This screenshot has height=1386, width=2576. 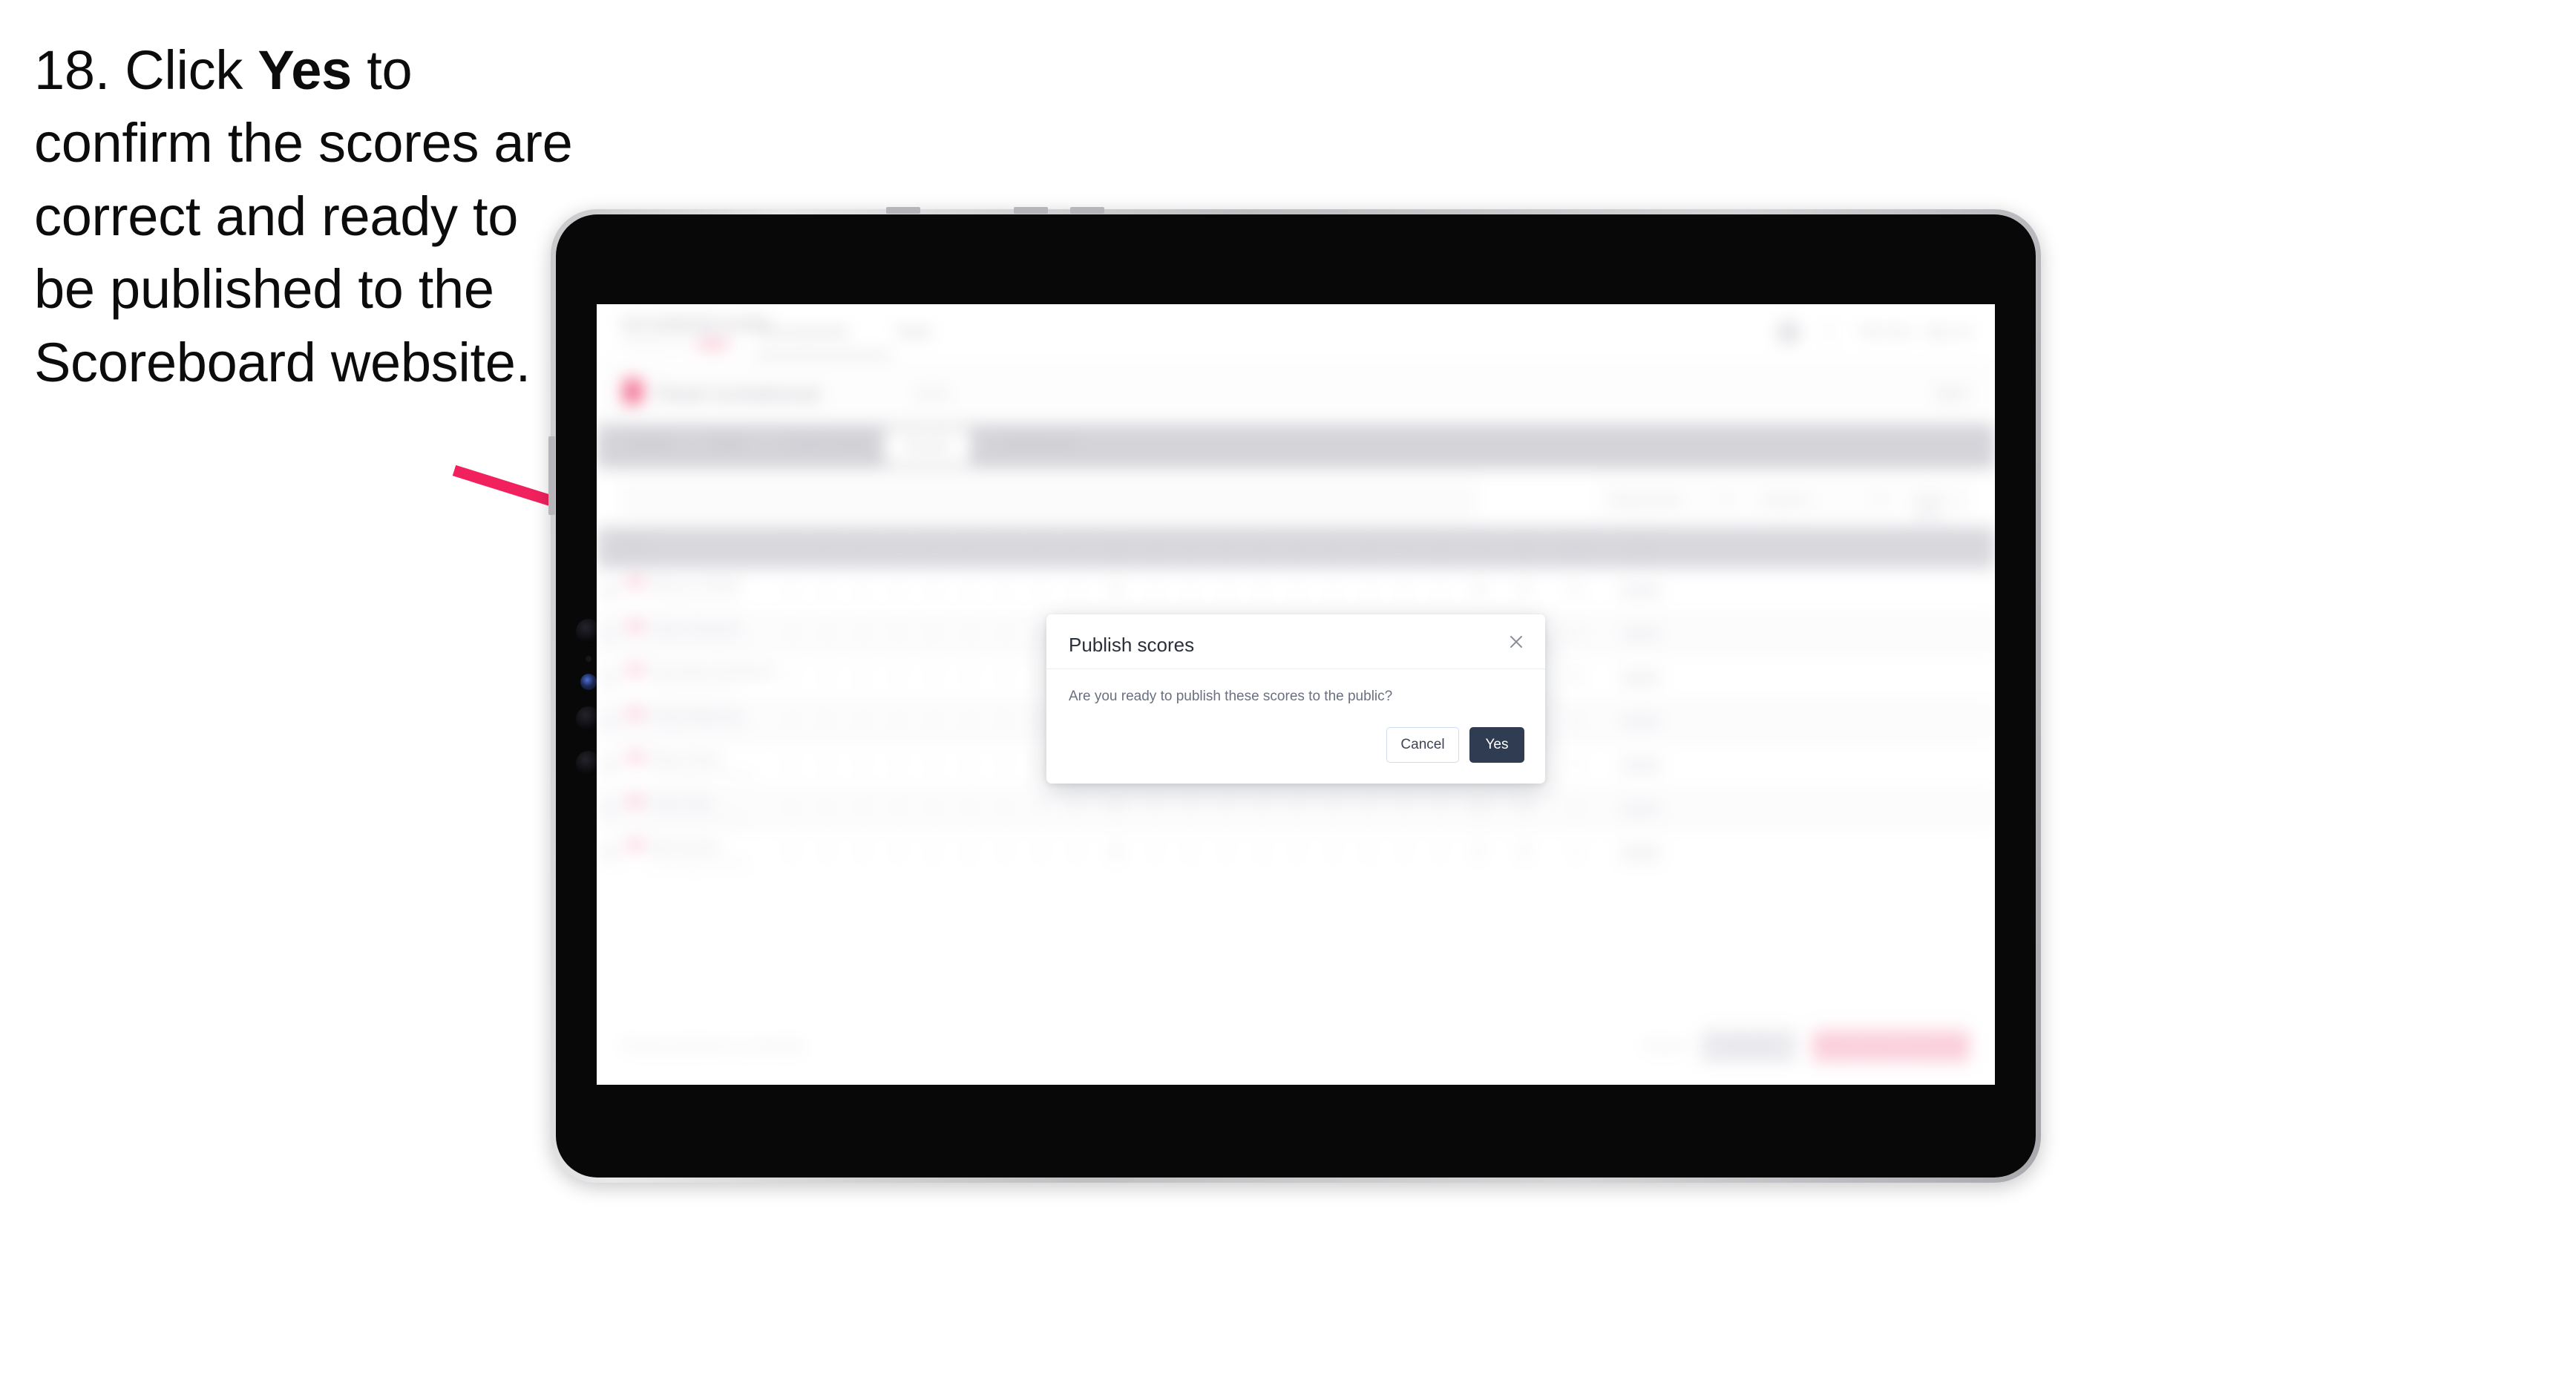 What do you see at coordinates (1670, 499) in the screenshot?
I see `select-play-by-hole: Play by hole` at bounding box center [1670, 499].